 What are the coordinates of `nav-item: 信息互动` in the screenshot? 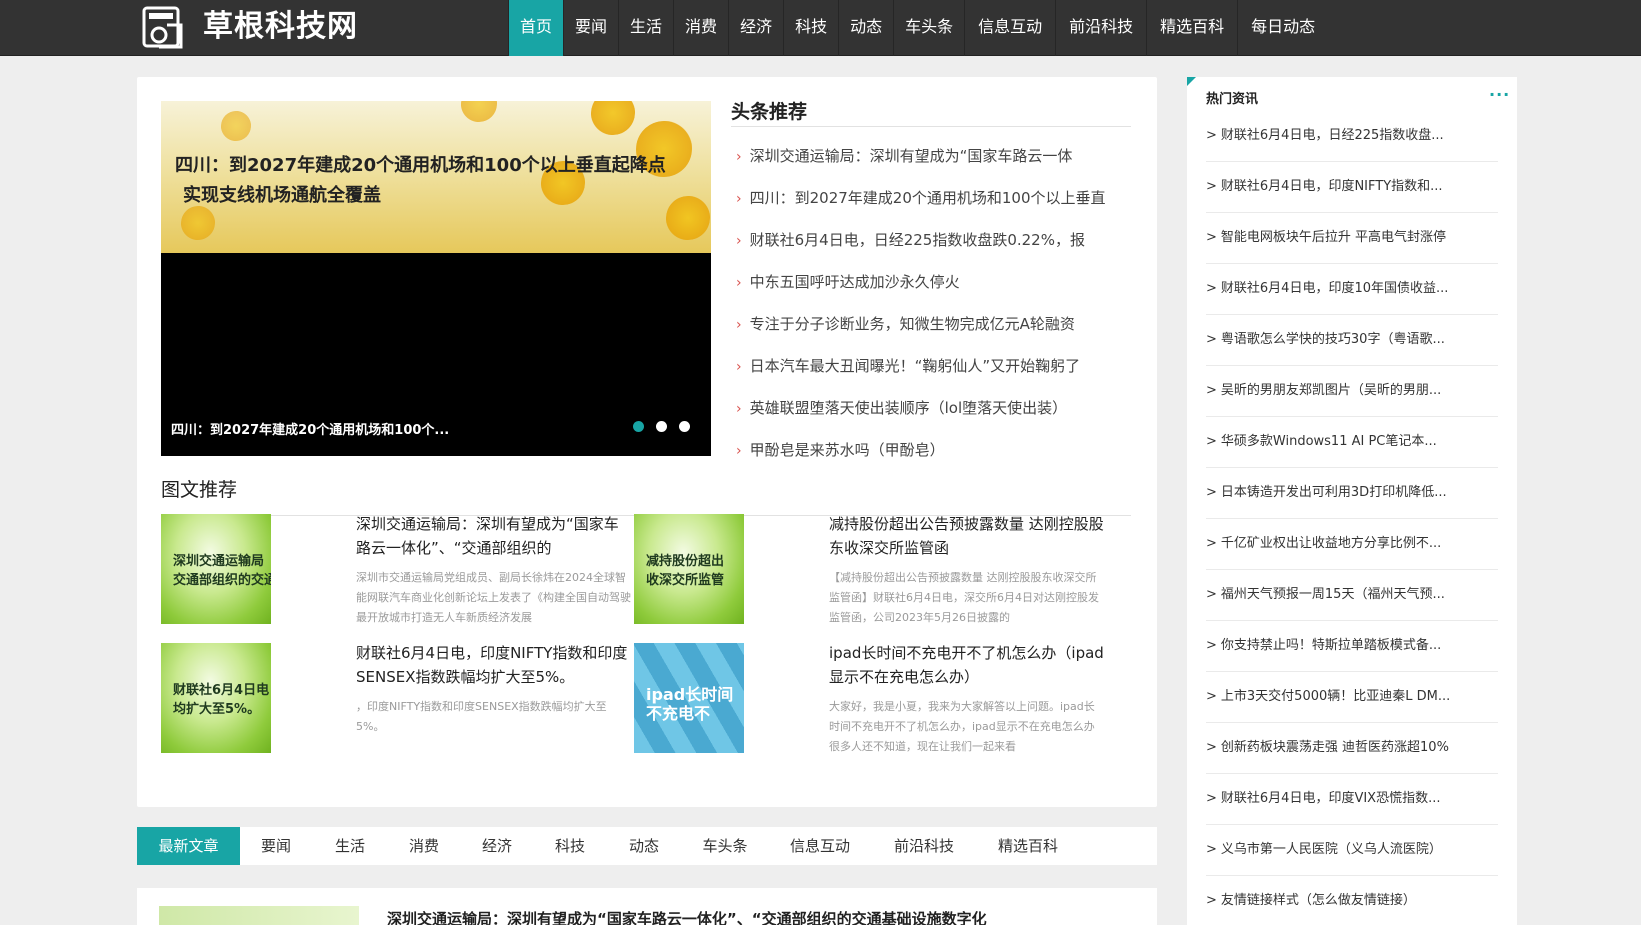 It's located at (1009, 28).